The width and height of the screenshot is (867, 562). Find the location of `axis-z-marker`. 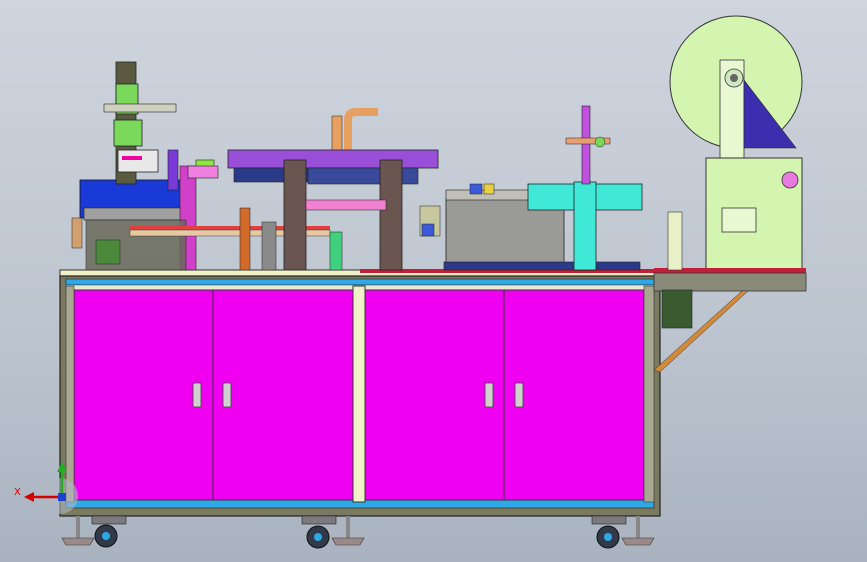

axis-z-marker is located at coordinates (62, 497).